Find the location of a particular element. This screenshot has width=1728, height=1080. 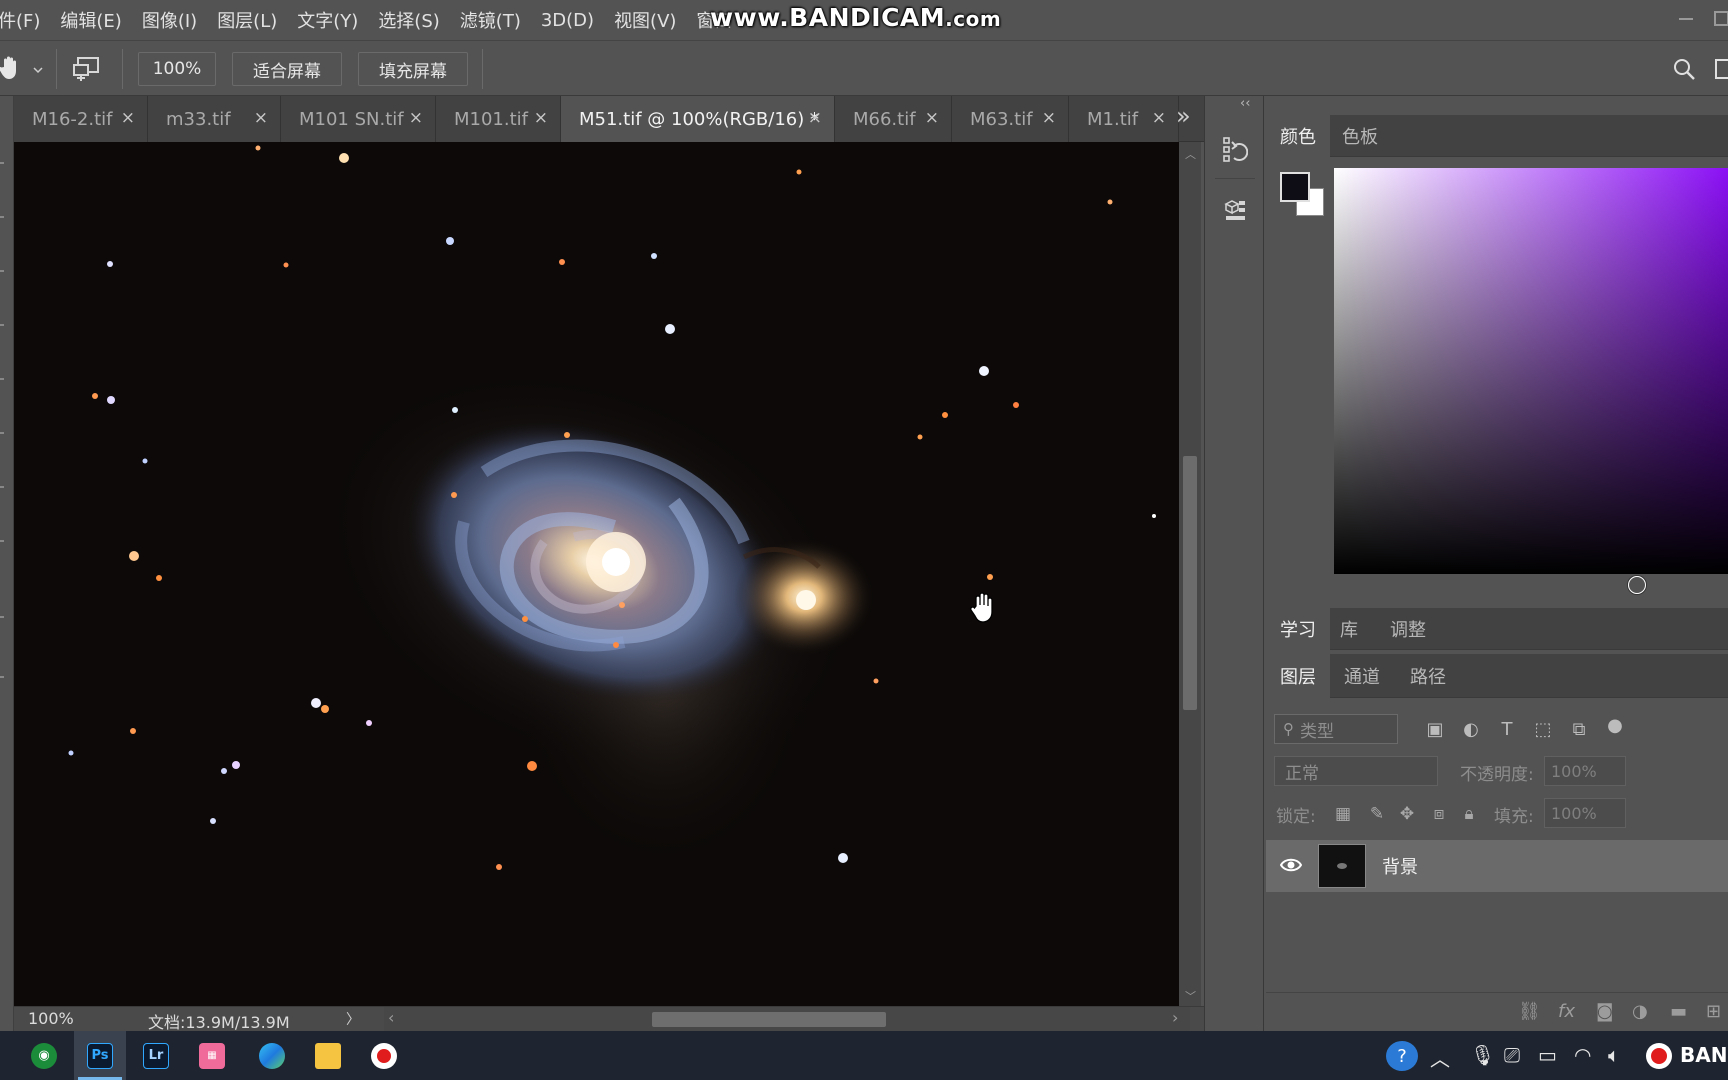

history-icon is located at coordinates (1235, 150).